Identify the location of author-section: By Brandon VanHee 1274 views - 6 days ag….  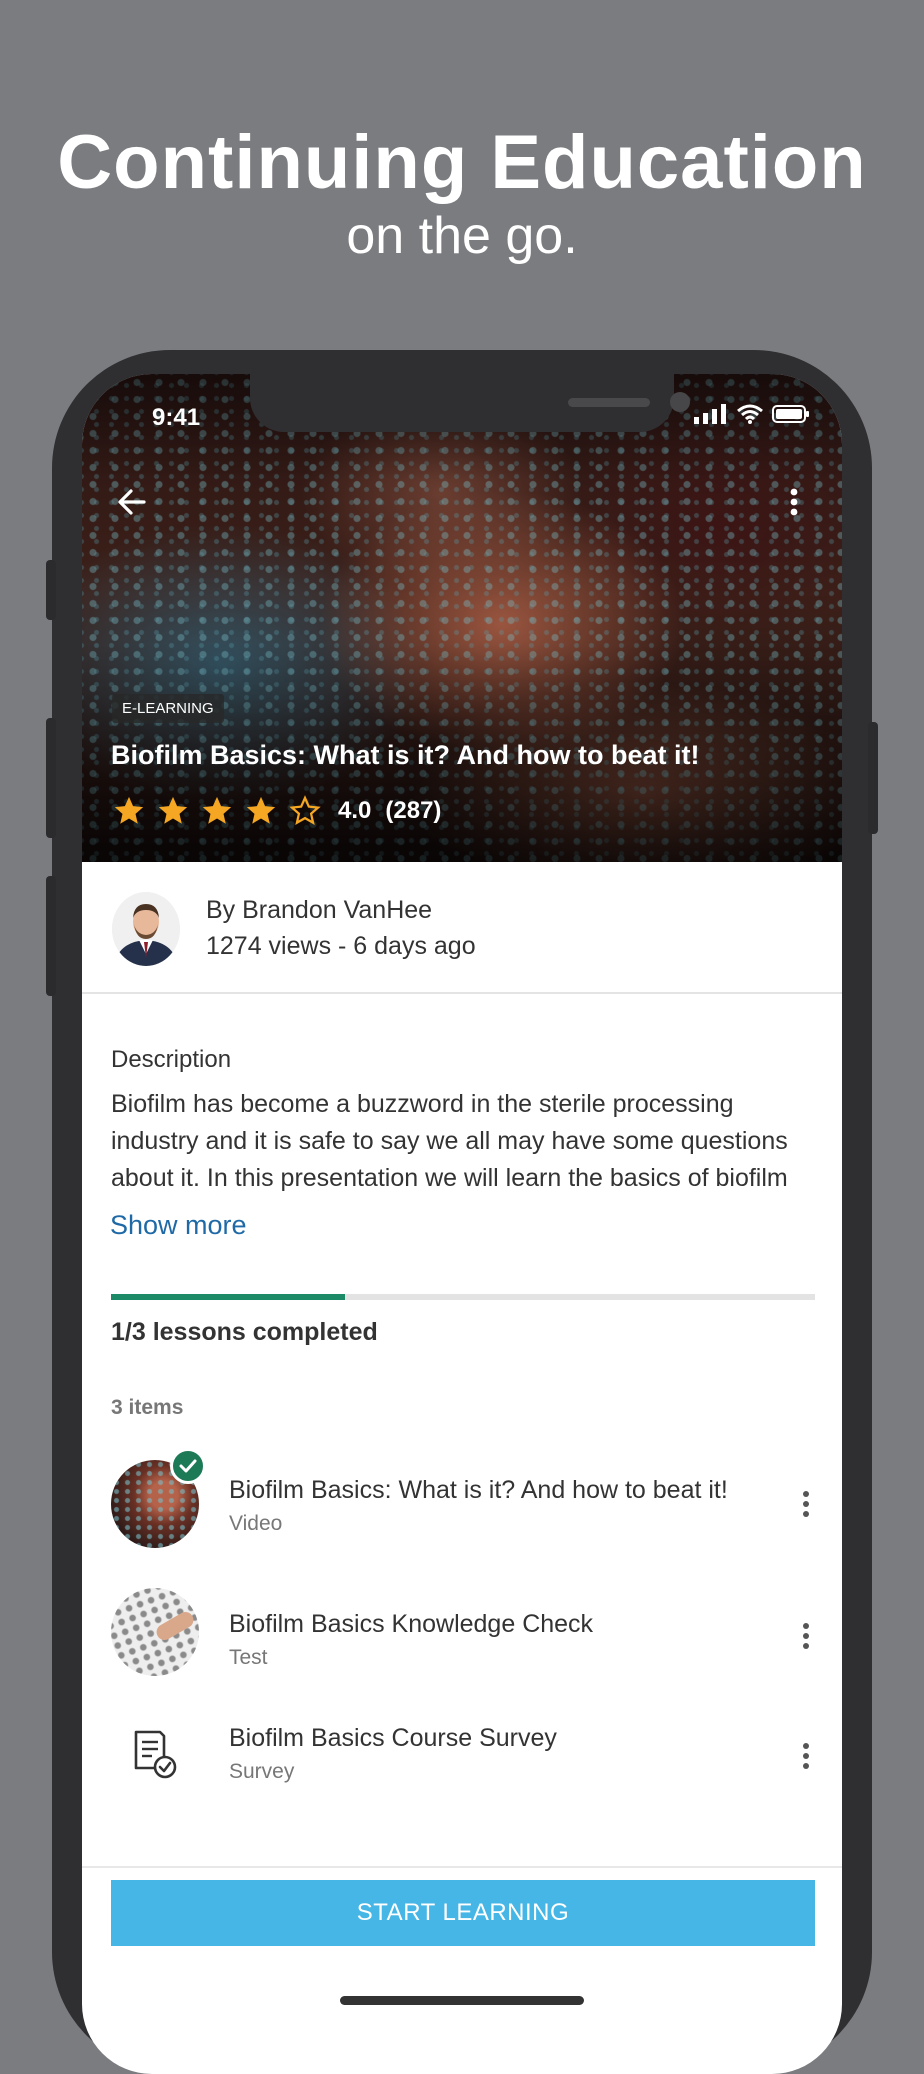
(462, 928).